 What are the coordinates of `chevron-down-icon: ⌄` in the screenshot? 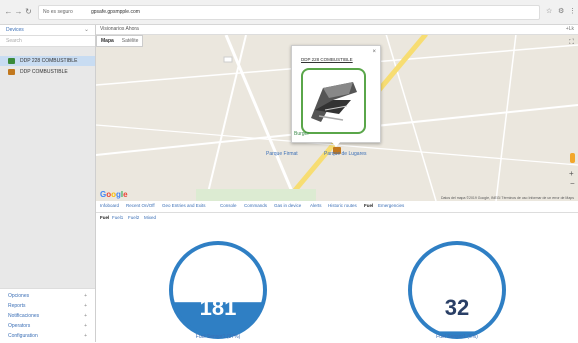 It's located at (86, 29).